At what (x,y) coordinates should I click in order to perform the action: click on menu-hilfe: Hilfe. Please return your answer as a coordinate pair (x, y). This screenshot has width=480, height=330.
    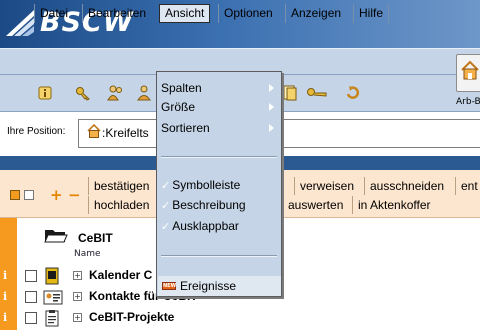
    Looking at the image, I should click on (371, 13).